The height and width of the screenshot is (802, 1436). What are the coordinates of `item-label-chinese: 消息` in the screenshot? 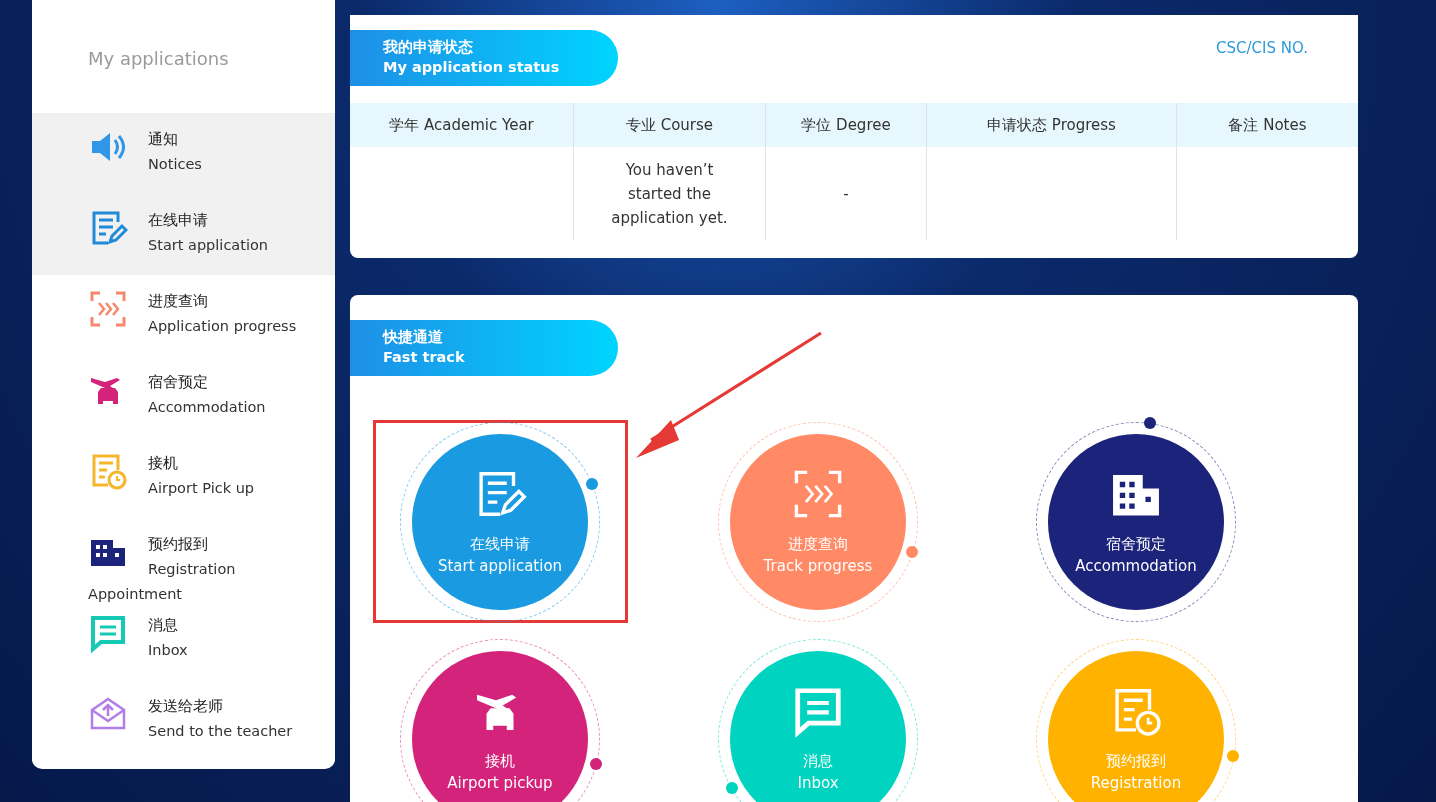 It's located at (163, 625).